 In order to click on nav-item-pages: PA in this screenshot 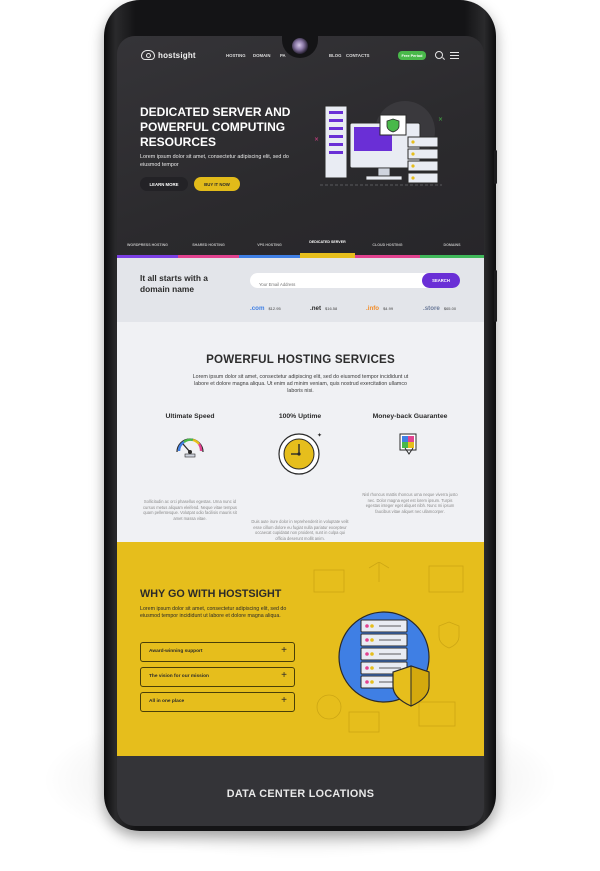, I will do `click(283, 55)`.